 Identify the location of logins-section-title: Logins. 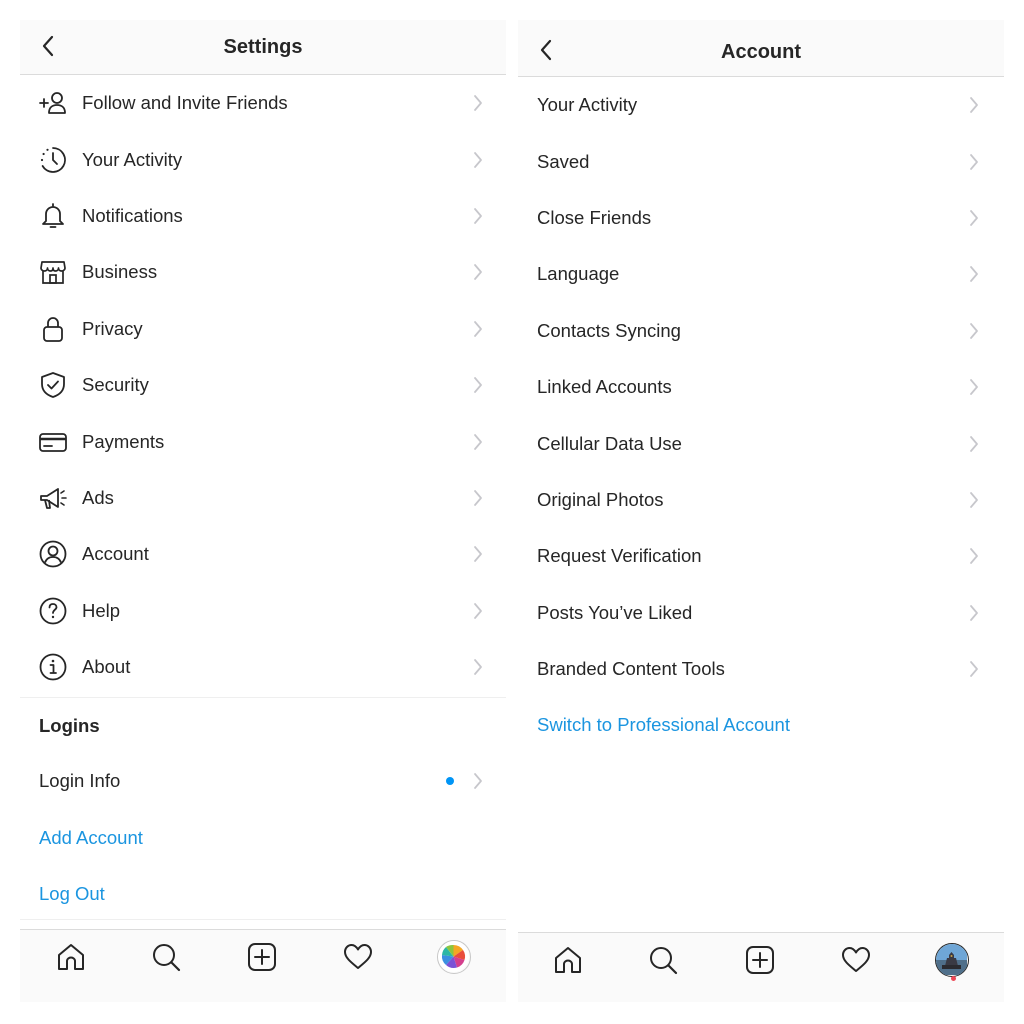
(69, 725).